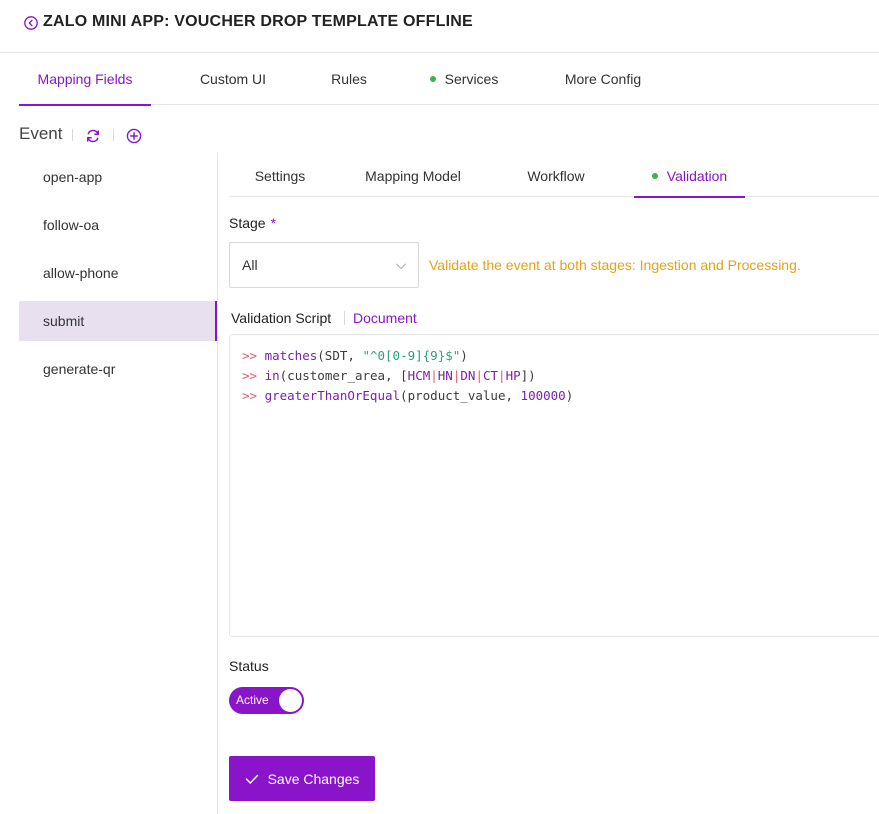  I want to click on tab-label: Custom UI, so click(233, 79).